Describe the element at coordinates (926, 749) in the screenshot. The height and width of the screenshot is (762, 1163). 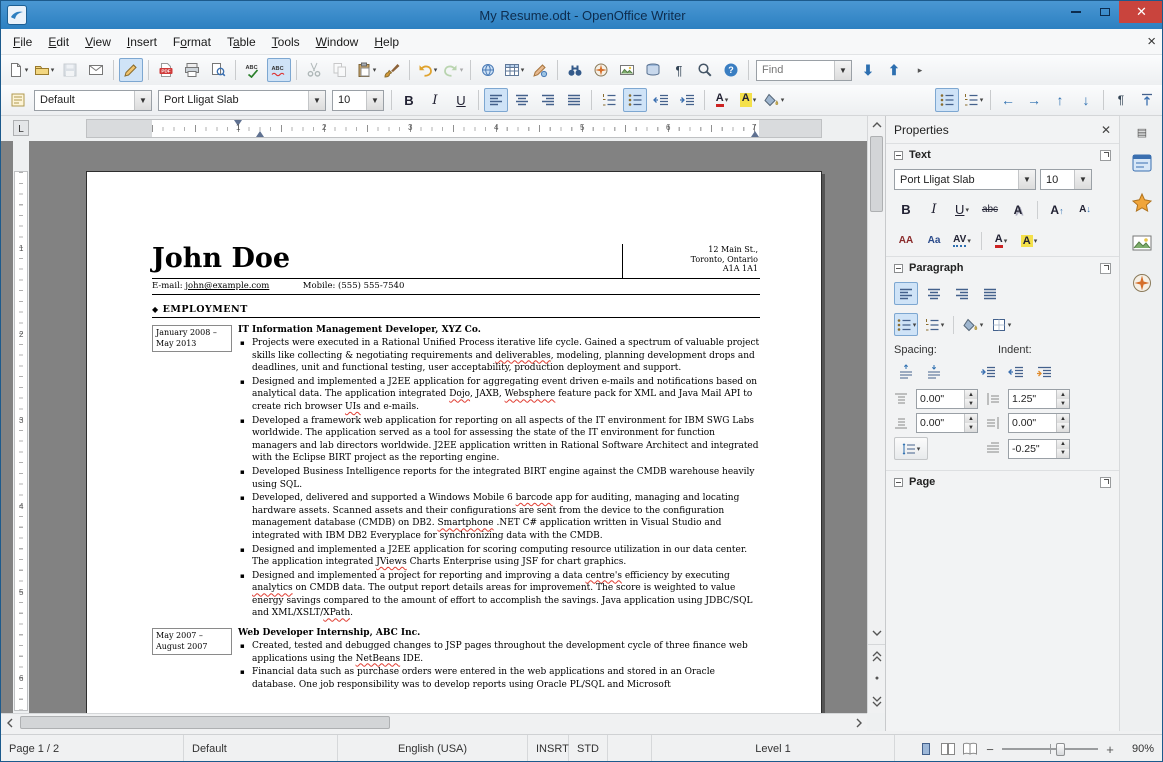
I see `single-page-view-icon` at that location.